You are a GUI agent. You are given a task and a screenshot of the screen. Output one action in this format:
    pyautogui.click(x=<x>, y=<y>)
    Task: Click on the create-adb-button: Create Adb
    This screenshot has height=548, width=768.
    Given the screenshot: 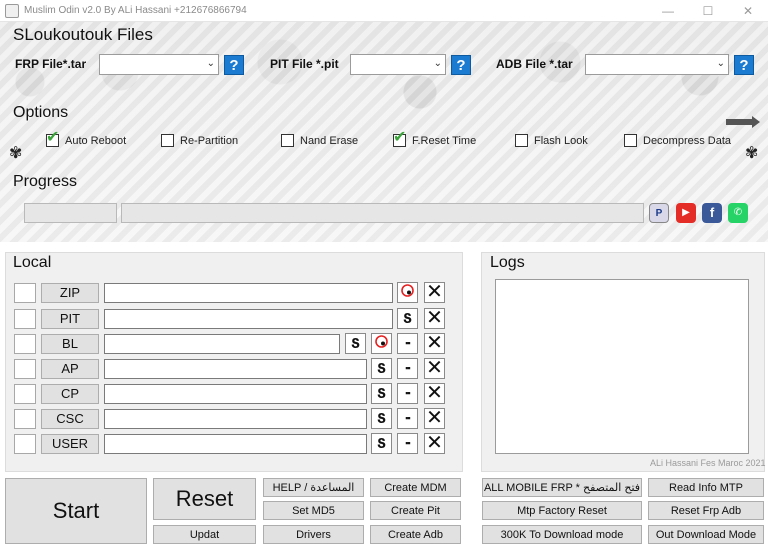 What is the action you would take?
    pyautogui.click(x=415, y=534)
    